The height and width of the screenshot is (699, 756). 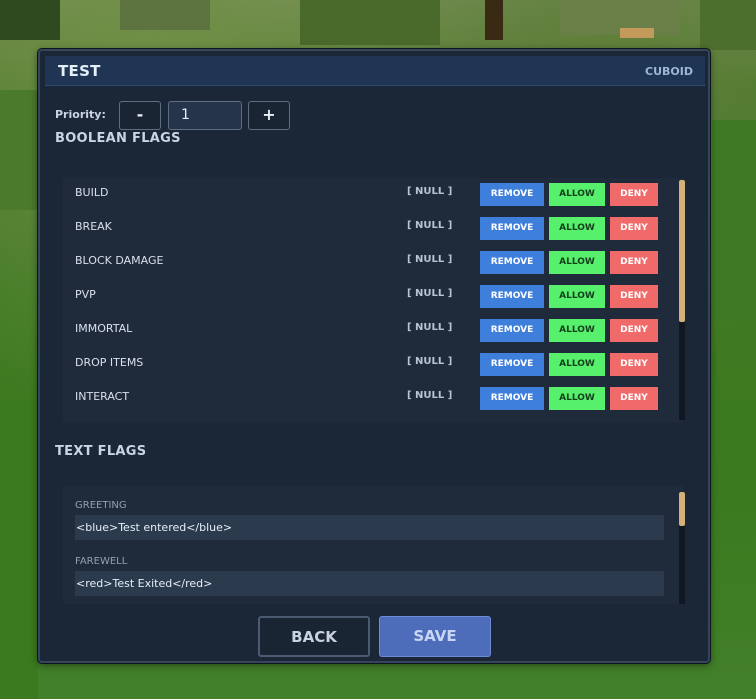 I want to click on greeting-input: <blue>Test entered</blue>, so click(x=369, y=527).